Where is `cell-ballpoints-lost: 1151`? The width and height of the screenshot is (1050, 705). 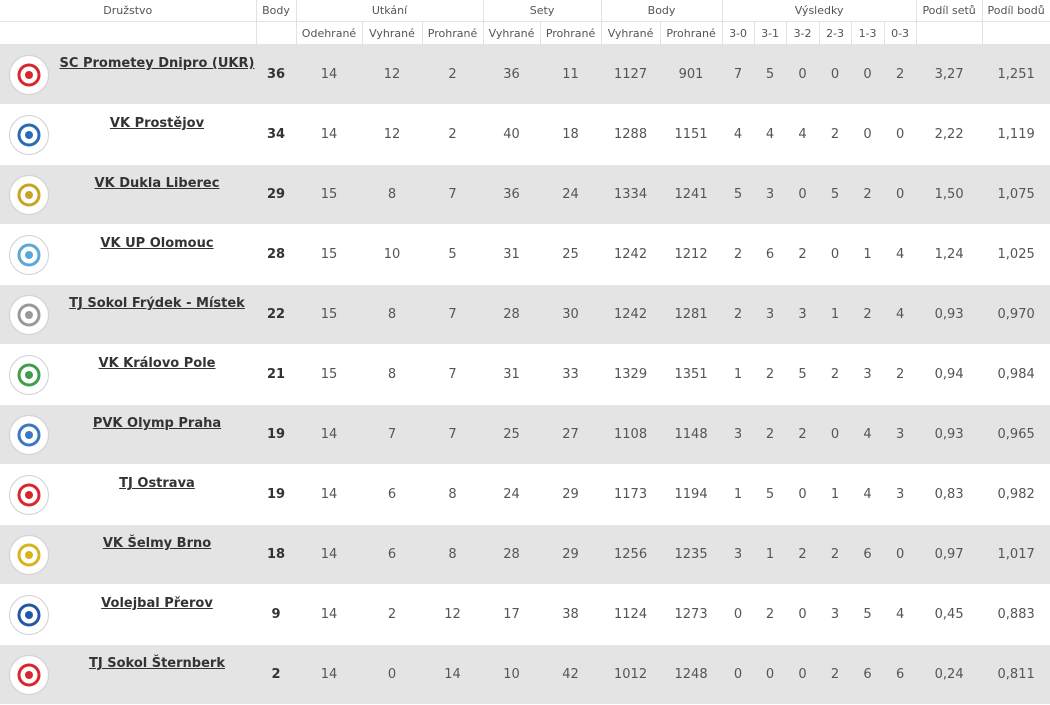 cell-ballpoints-lost: 1151 is located at coordinates (691, 134).